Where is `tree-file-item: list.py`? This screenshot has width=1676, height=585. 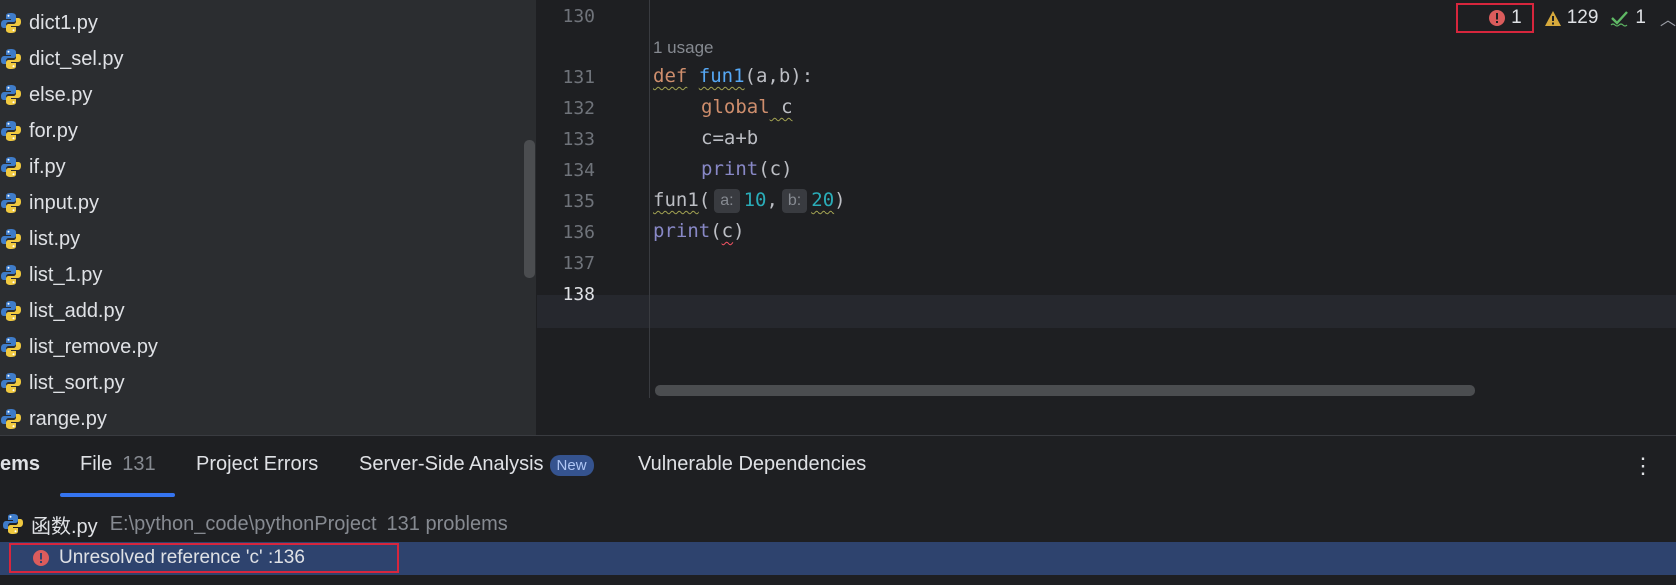 tree-file-item: list.py is located at coordinates (40, 239).